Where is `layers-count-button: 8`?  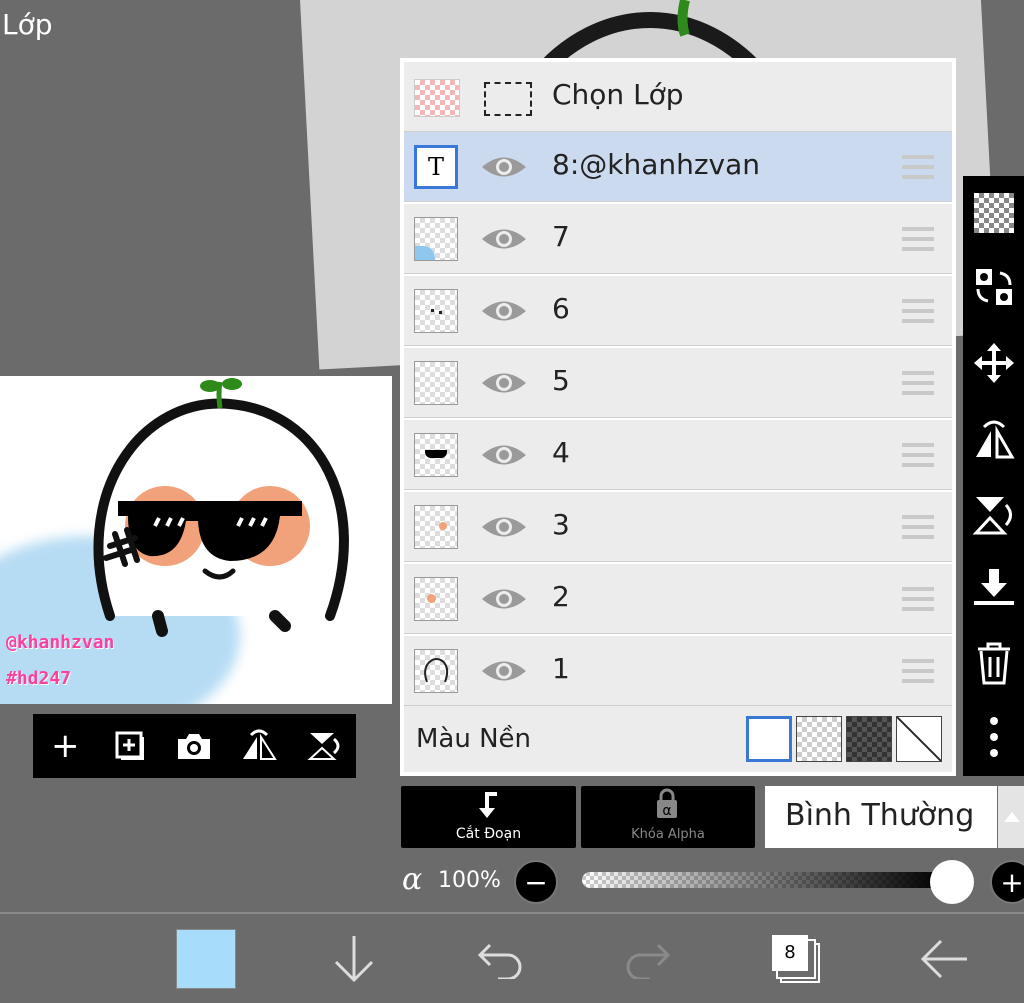 layers-count-button: 8 is located at coordinates (796, 958).